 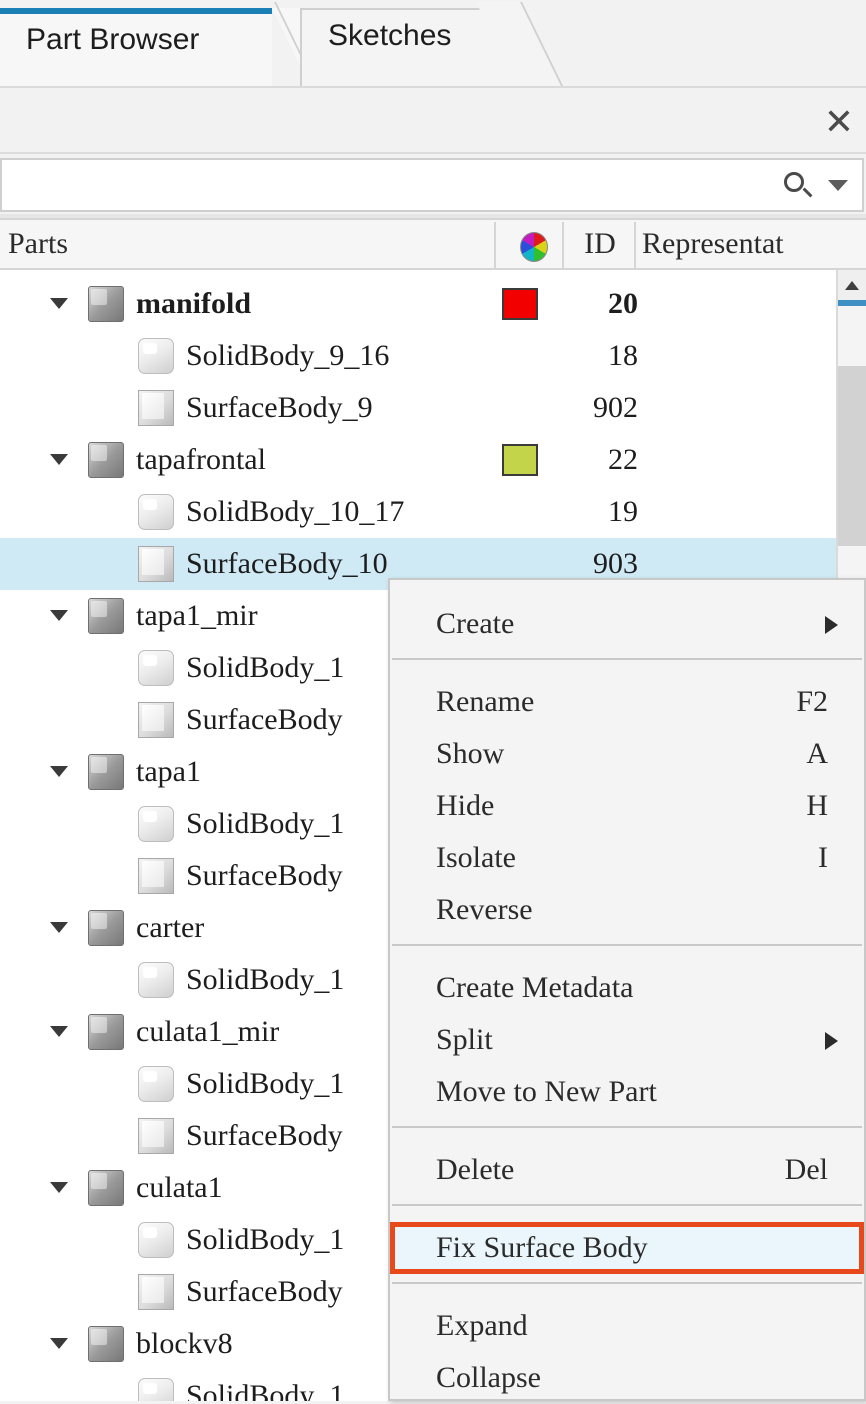 I want to click on tree-row-label: SolidBody_10_17, so click(x=295, y=511).